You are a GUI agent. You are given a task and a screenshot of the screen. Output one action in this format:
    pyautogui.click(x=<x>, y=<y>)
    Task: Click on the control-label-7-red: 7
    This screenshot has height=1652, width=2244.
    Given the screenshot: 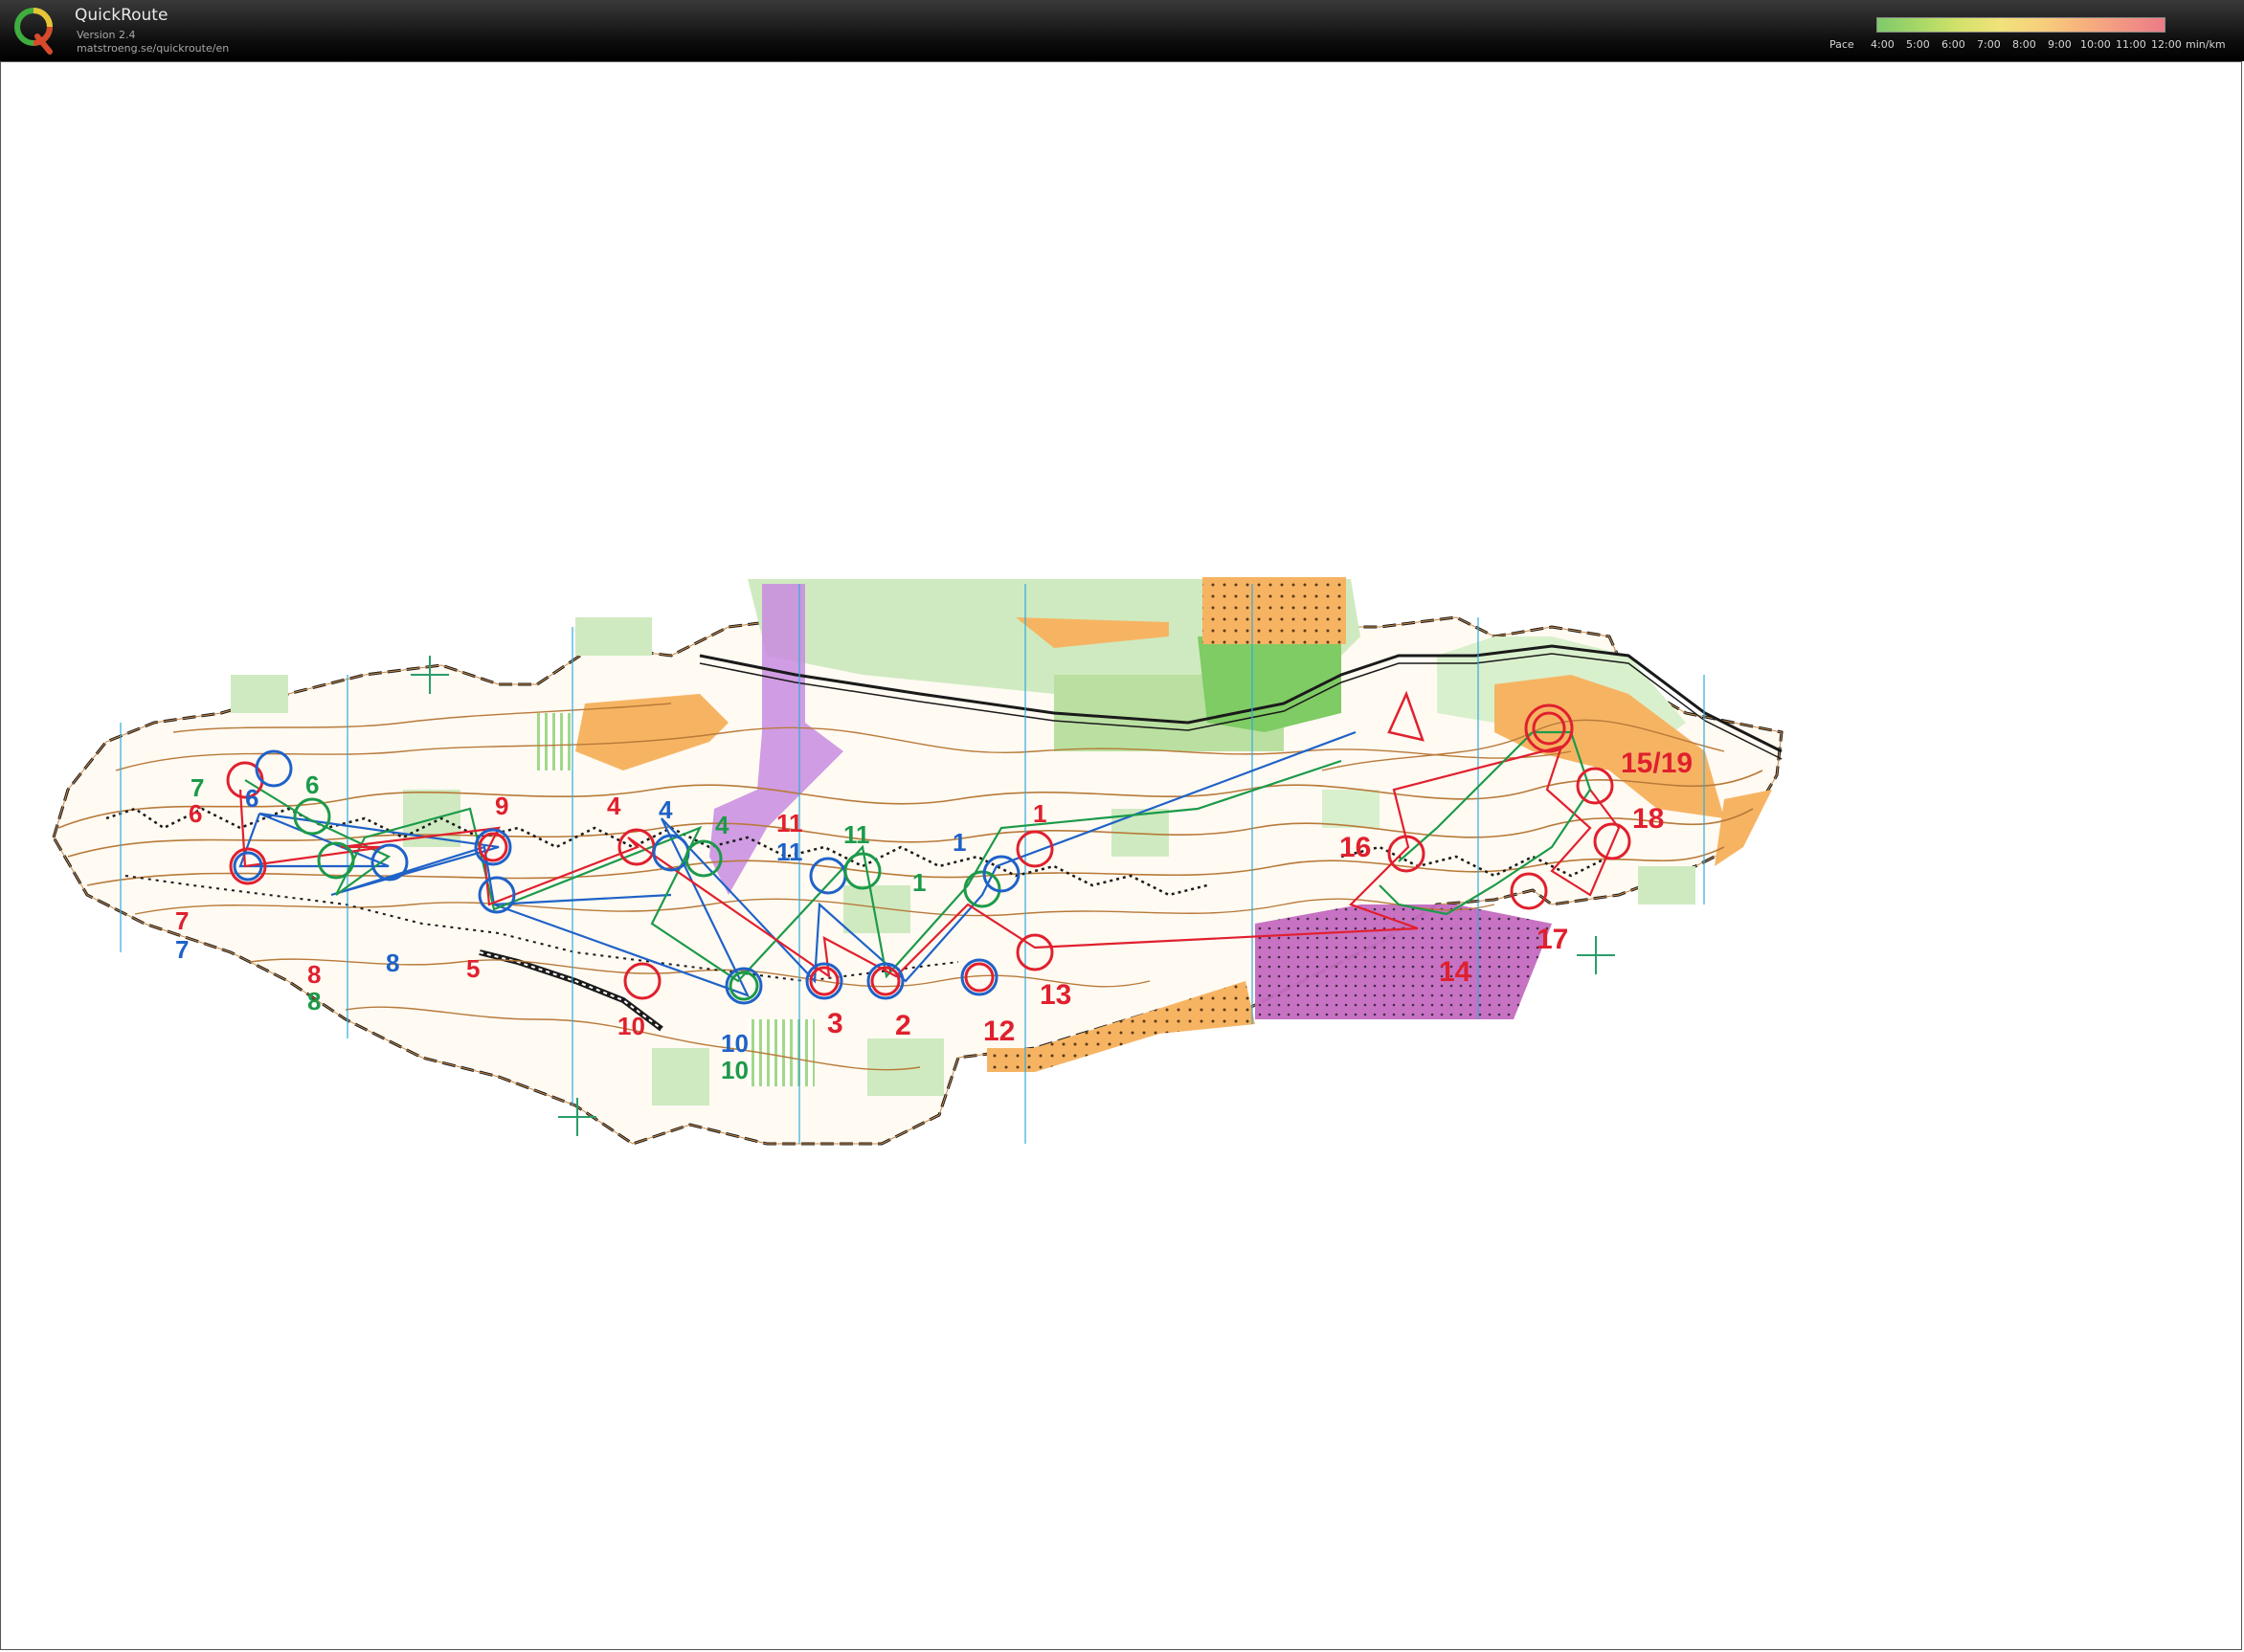 What is the action you would take?
    pyautogui.click(x=182, y=920)
    